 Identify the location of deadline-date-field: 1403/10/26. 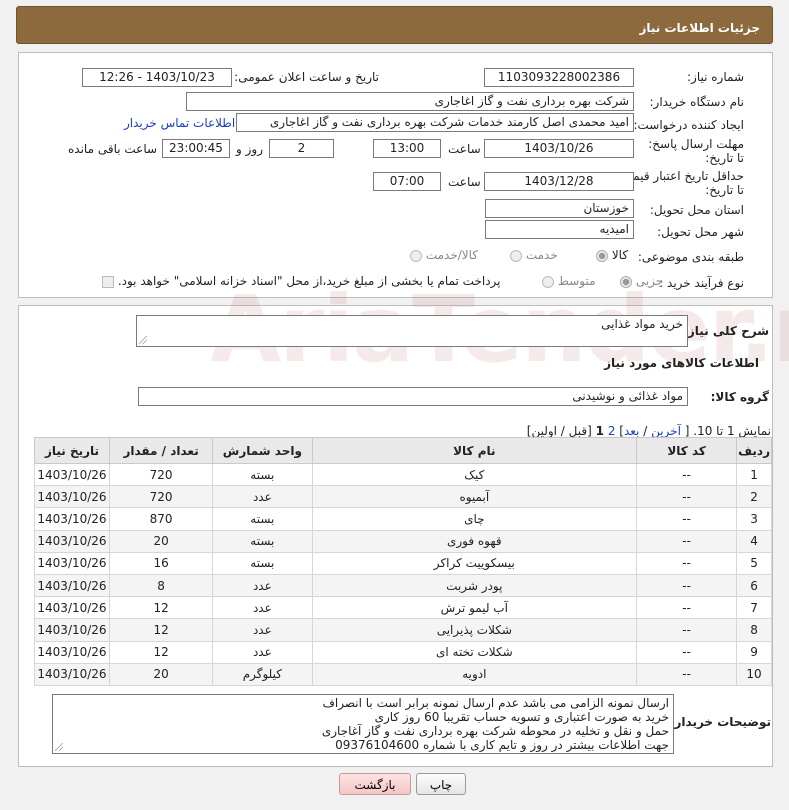
(559, 148).